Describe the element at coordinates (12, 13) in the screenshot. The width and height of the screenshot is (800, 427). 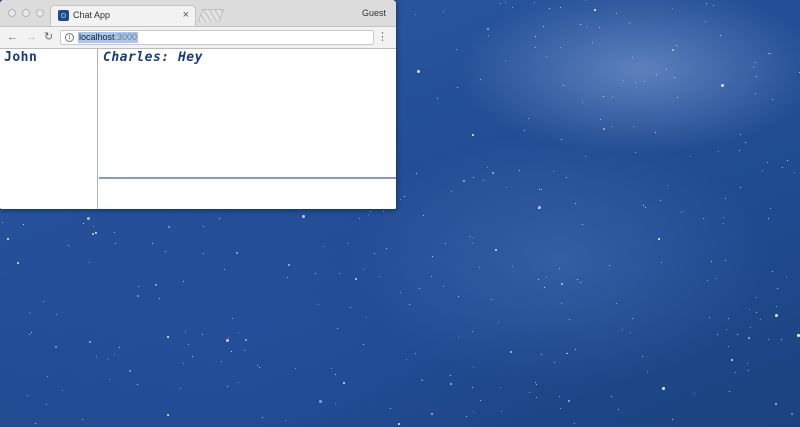
I see `window-close-button` at that location.